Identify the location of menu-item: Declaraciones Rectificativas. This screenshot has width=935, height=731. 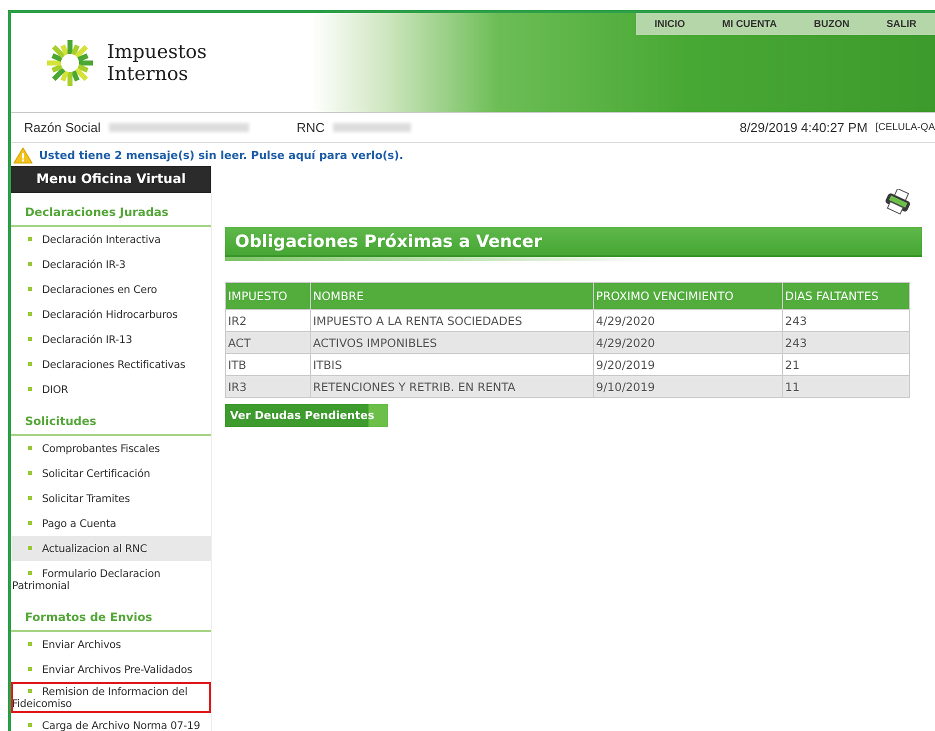
(111, 364).